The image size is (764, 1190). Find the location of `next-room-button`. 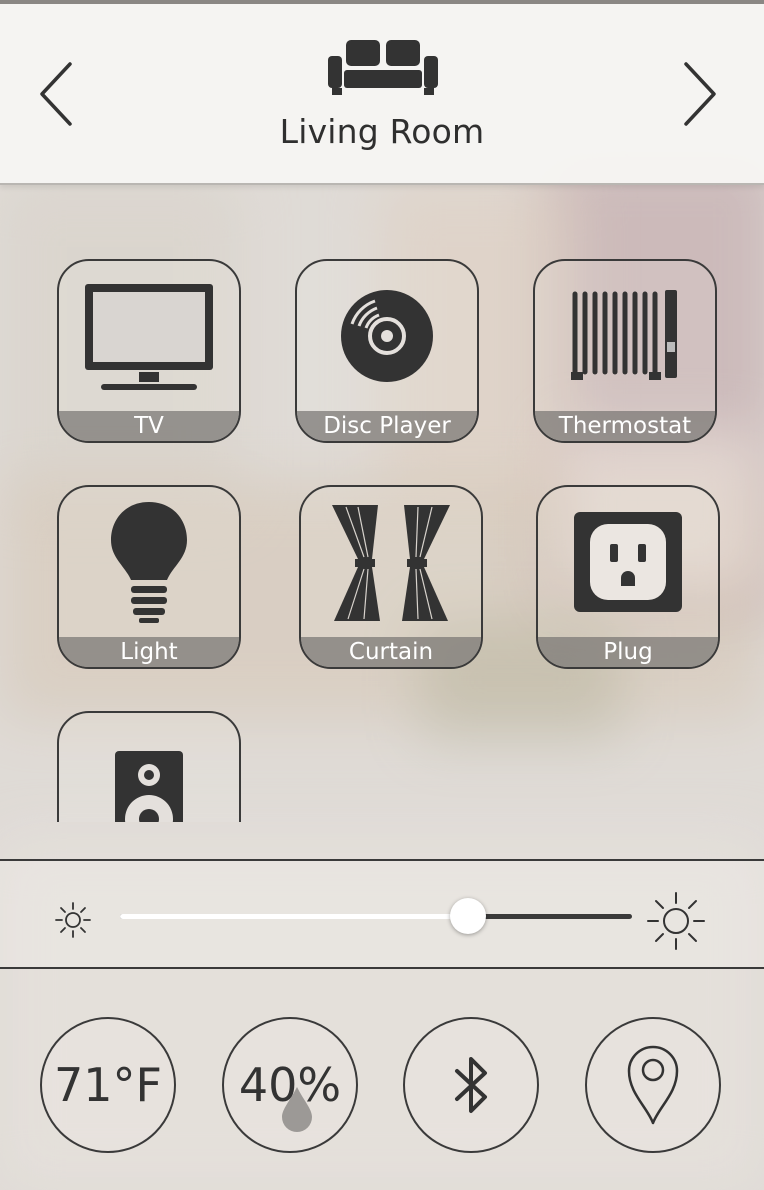

next-room-button is located at coordinates (700, 94).